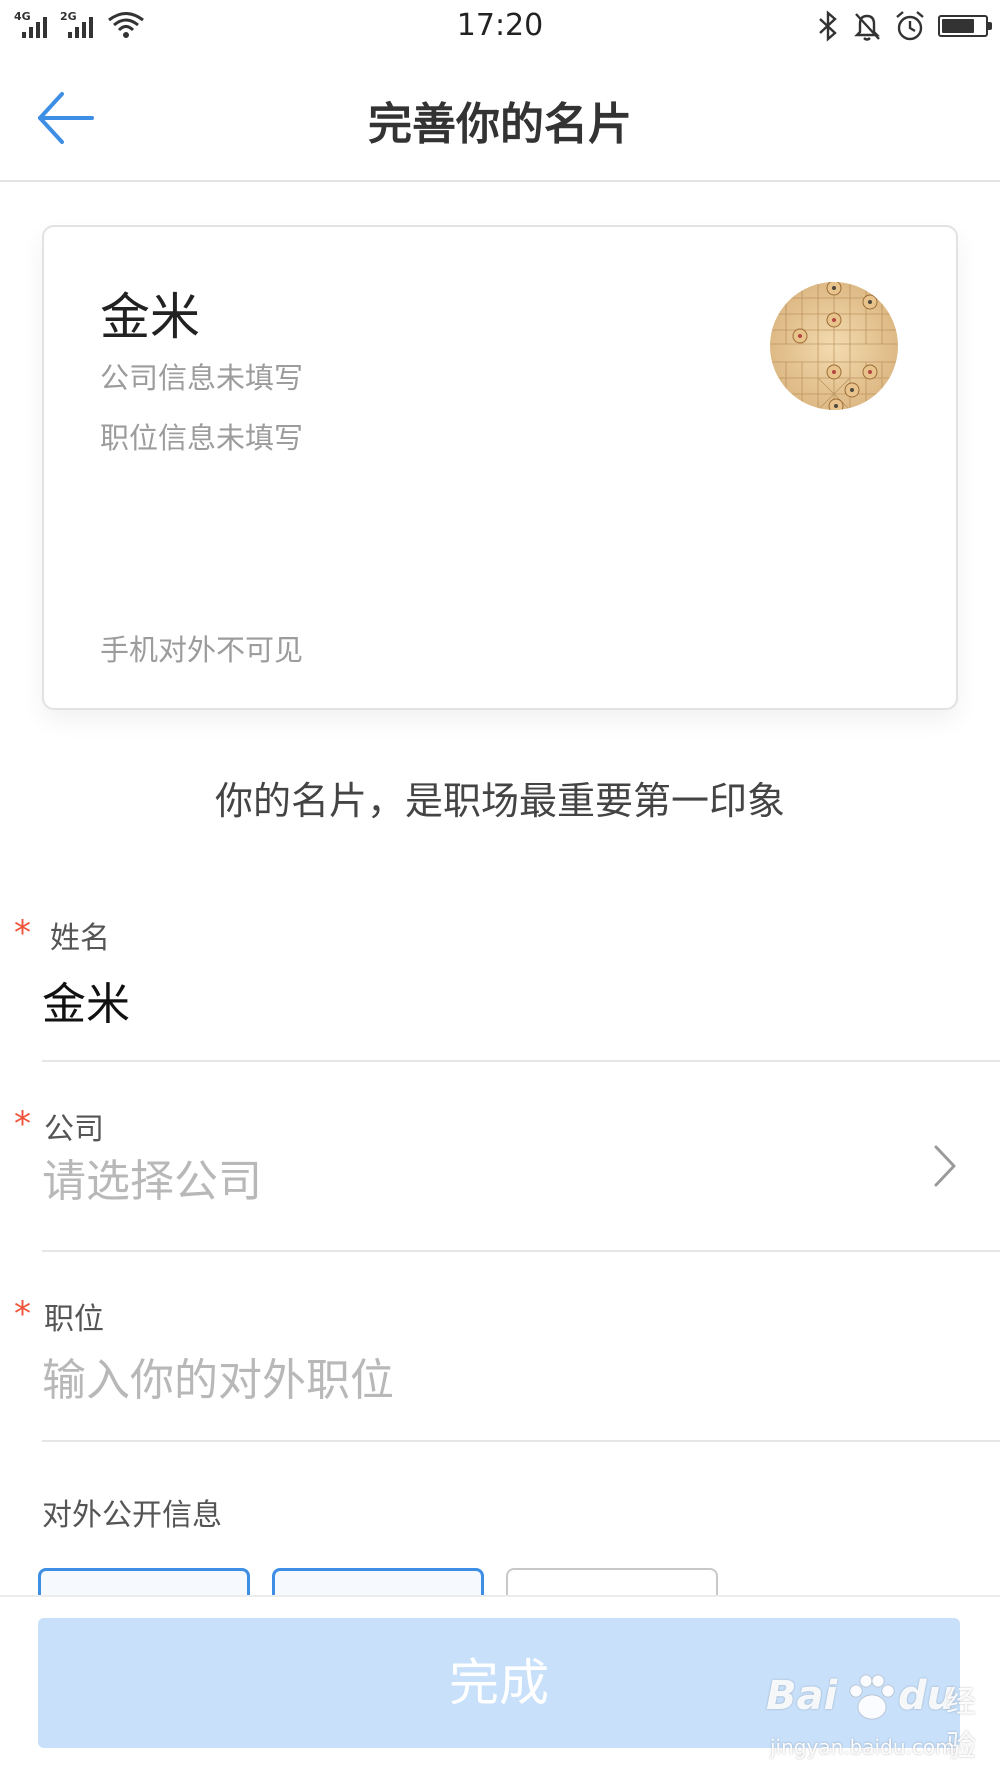  I want to click on alarm-icon, so click(910, 26).